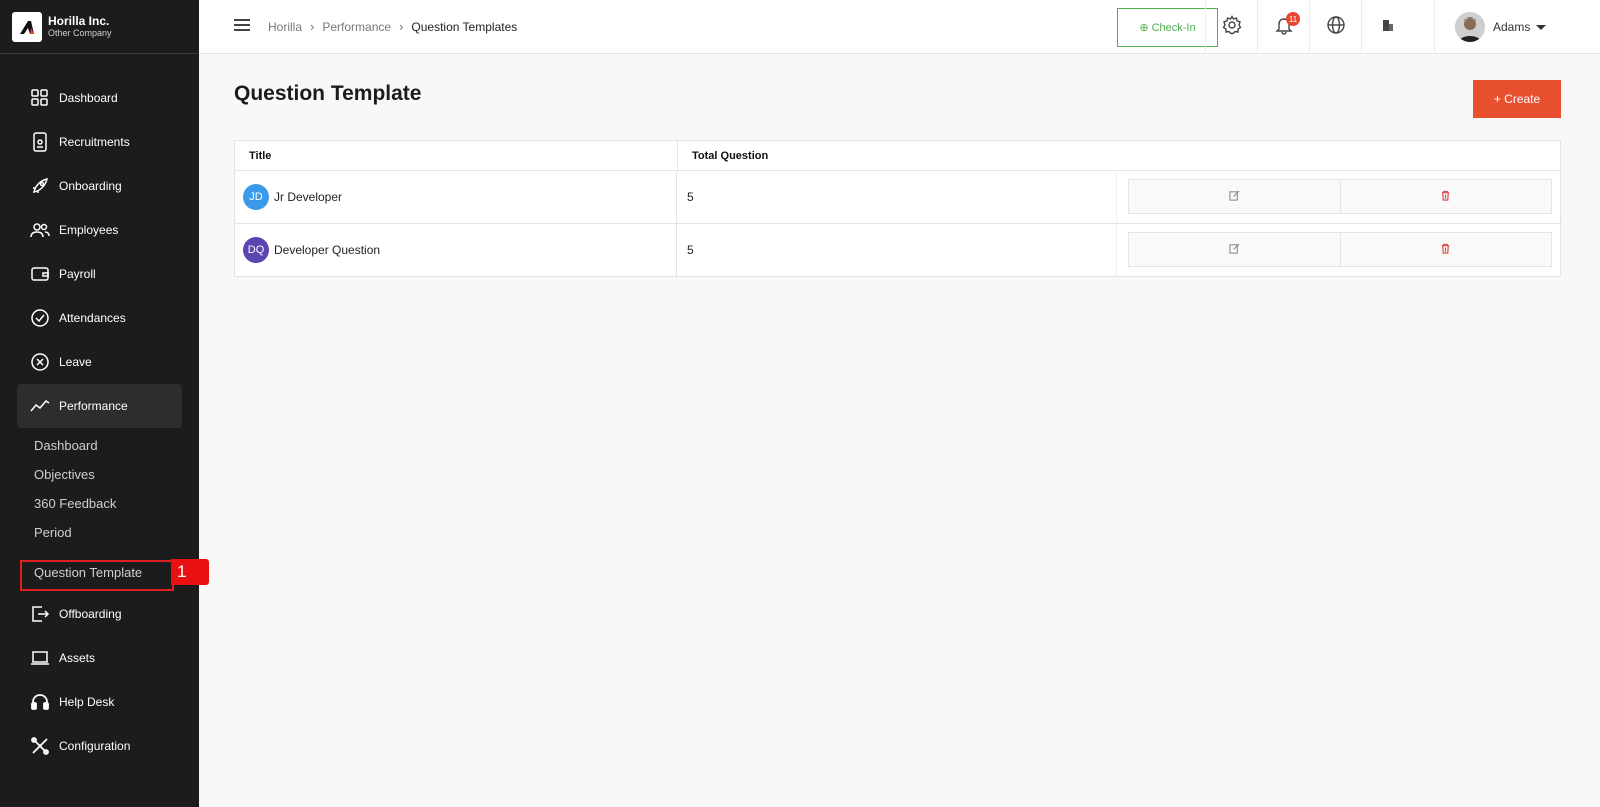 This screenshot has width=1600, height=807. Describe the element at coordinates (40, 406) in the screenshot. I see `trend-icon` at that location.